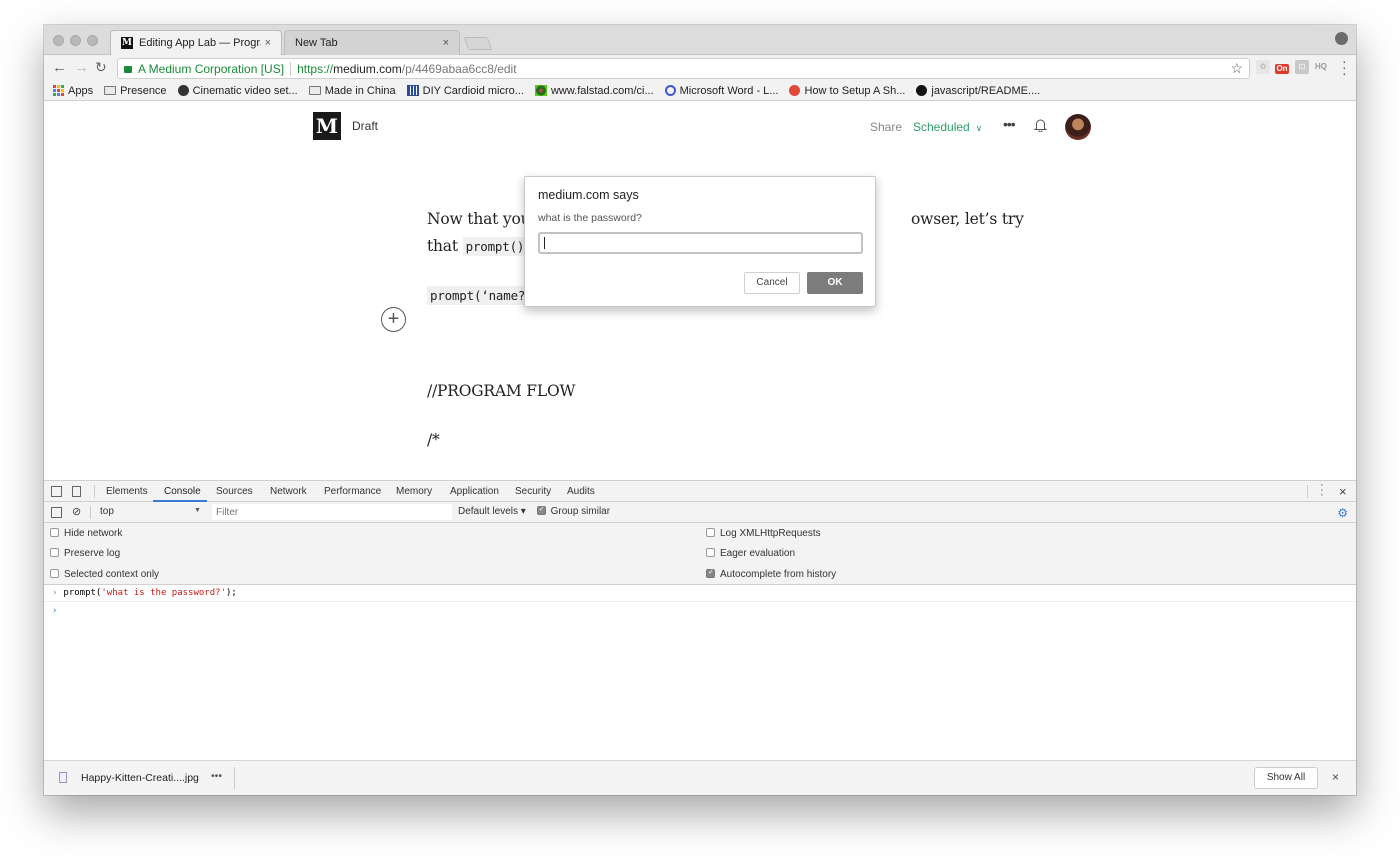  Describe the element at coordinates (534, 511) in the screenshot. I see `default-levels-dropdown: Default levels ▾ Group similar` at that location.